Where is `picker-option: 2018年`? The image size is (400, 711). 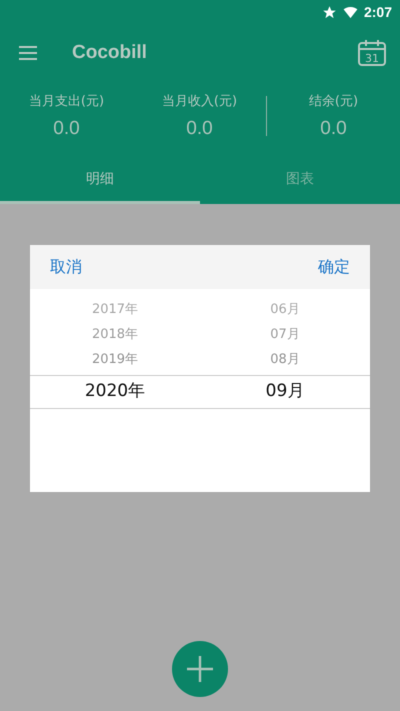 picker-option: 2018年 is located at coordinates (115, 334).